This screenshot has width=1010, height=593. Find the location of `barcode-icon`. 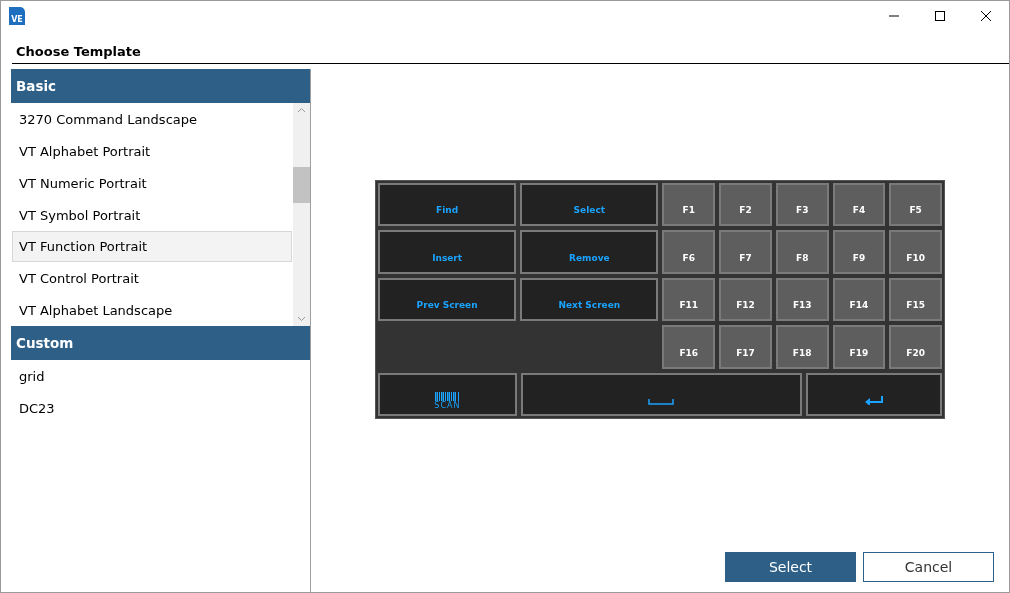

barcode-icon is located at coordinates (447, 397).